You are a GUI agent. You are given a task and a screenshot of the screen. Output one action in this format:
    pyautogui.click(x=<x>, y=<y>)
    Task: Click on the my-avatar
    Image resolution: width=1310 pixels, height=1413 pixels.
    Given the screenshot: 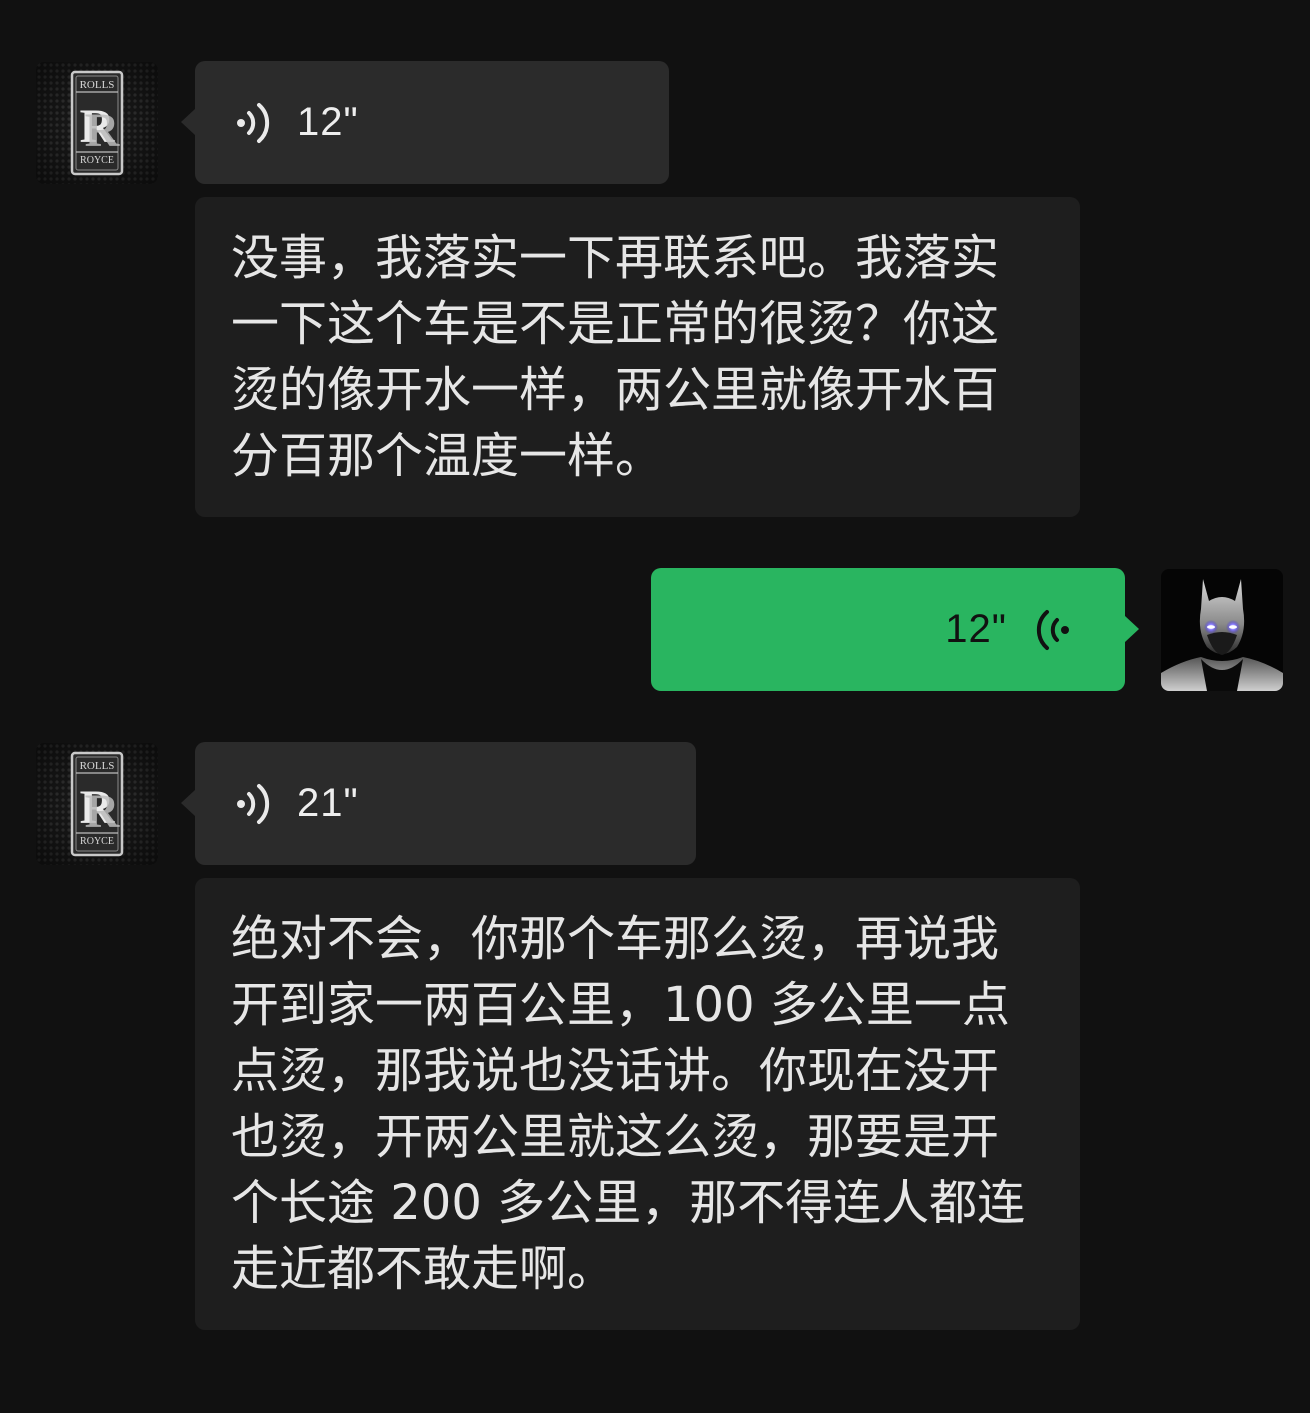 What is the action you would take?
    pyautogui.click(x=1222, y=630)
    